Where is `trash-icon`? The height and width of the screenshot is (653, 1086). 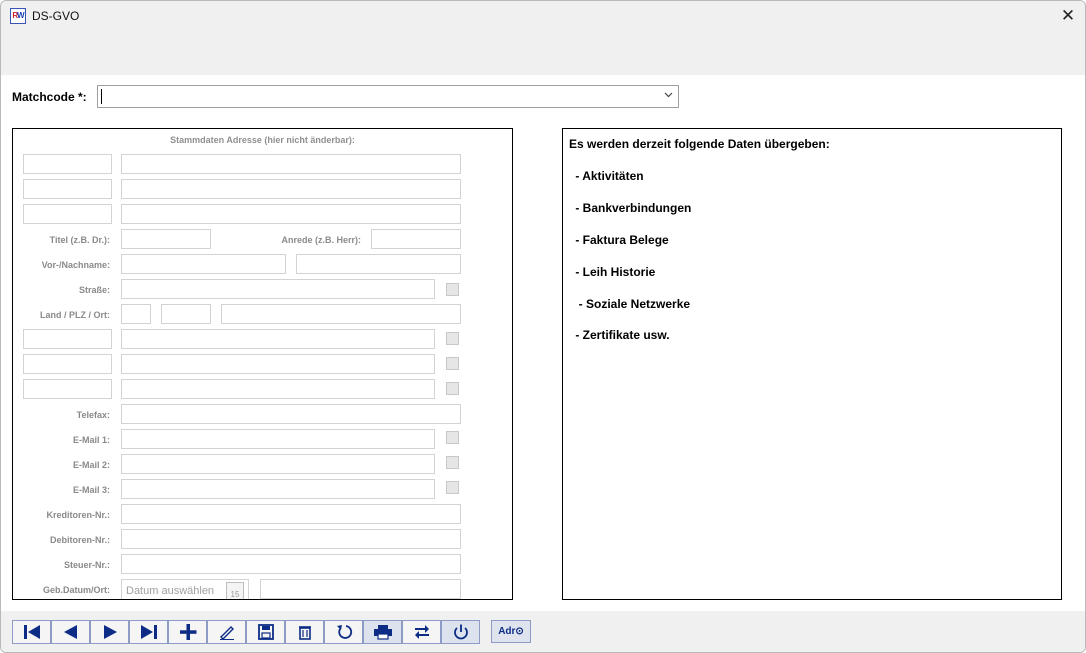
trash-icon is located at coordinates (304, 633).